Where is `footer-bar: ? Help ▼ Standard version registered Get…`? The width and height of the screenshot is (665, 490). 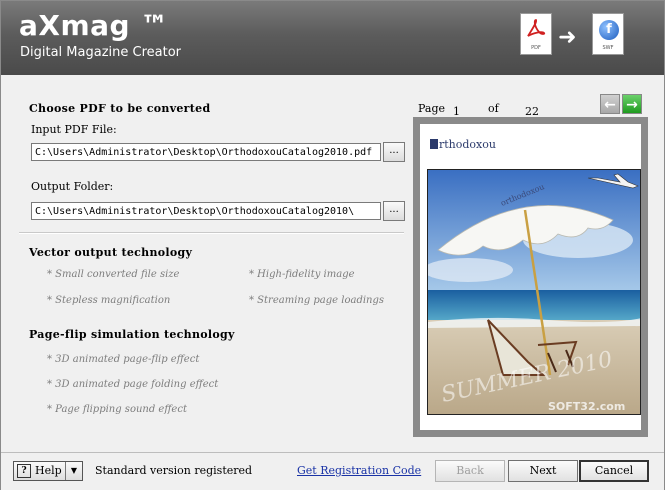
footer-bar: ? Help ▼ Standard version registered Get… is located at coordinates (332, 471).